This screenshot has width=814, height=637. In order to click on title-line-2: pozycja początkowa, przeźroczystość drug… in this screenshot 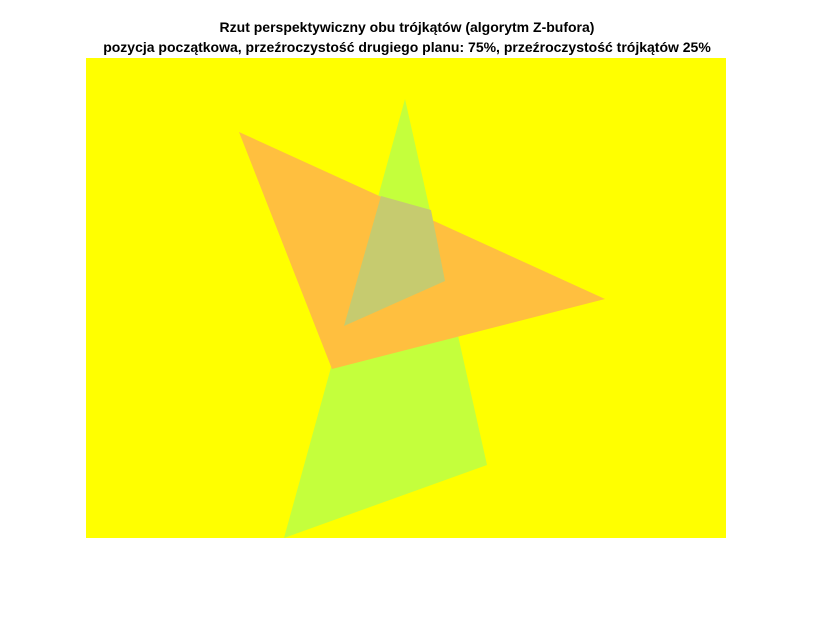, I will do `click(407, 47)`.